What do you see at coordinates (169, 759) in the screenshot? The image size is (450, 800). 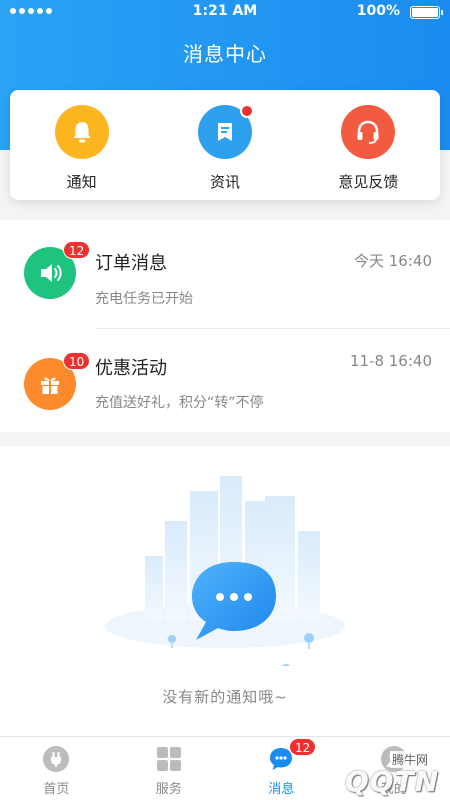 I see `grid-icon` at bounding box center [169, 759].